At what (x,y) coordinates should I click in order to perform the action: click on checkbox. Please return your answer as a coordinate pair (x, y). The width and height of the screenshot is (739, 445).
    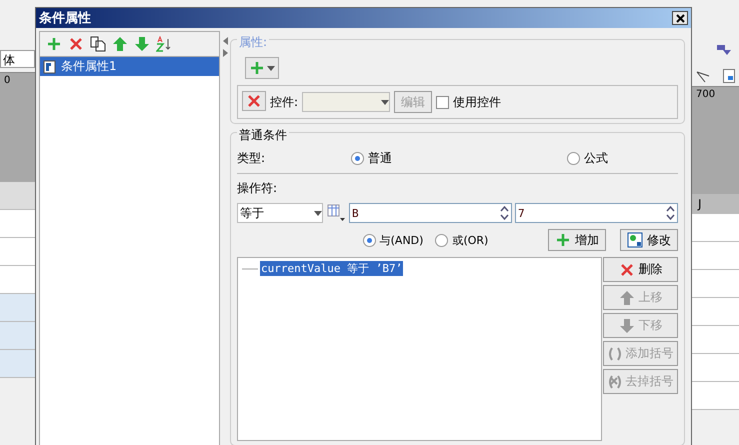
    Looking at the image, I should click on (443, 102).